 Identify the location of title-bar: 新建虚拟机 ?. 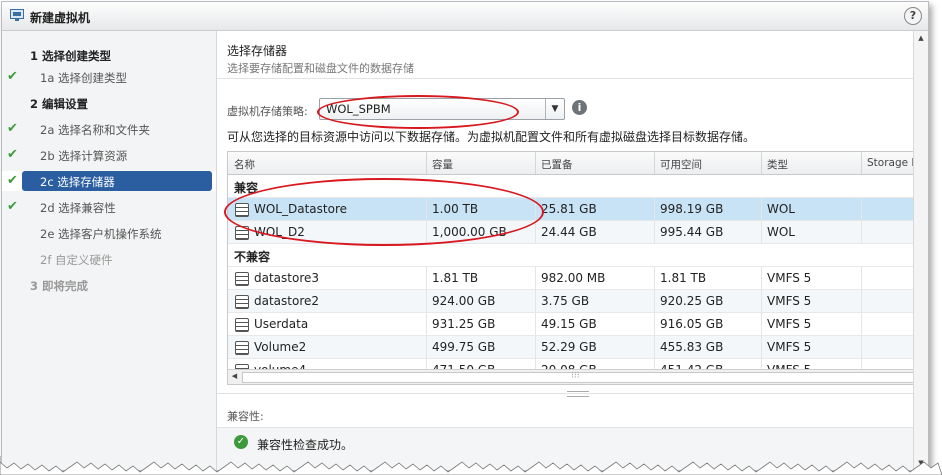
(465, 16).